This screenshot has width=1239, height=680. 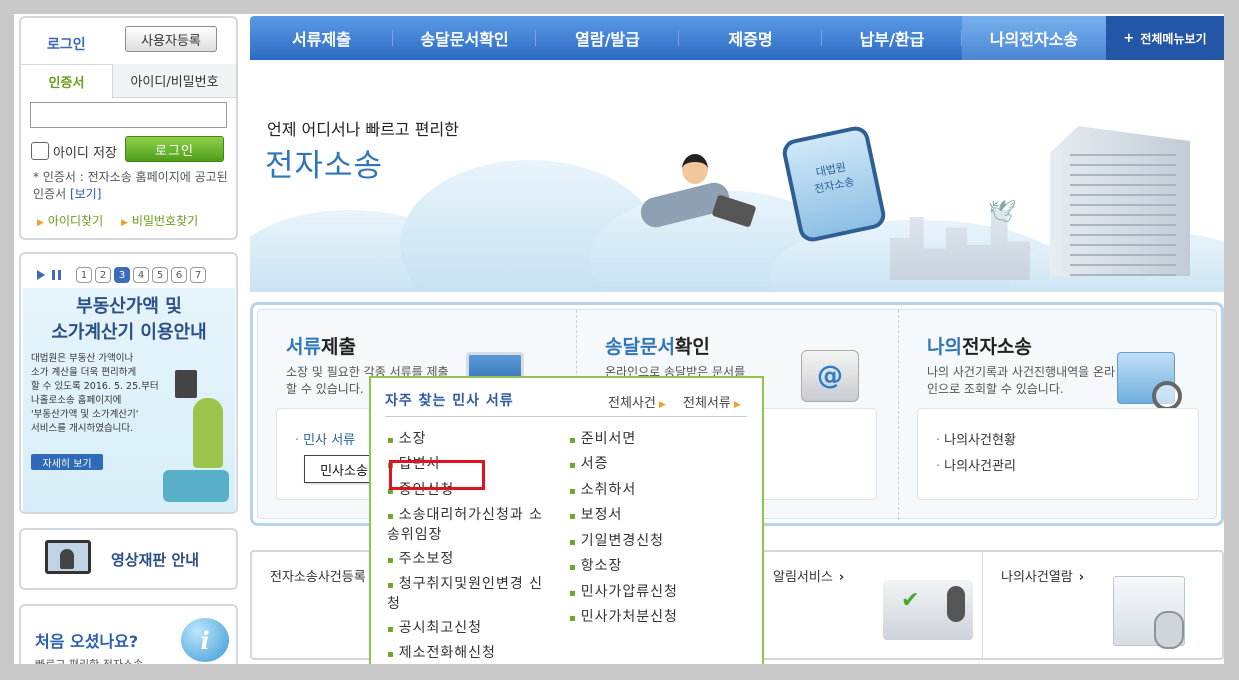 I want to click on service-title-highlight: 송달문서, so click(x=640, y=347).